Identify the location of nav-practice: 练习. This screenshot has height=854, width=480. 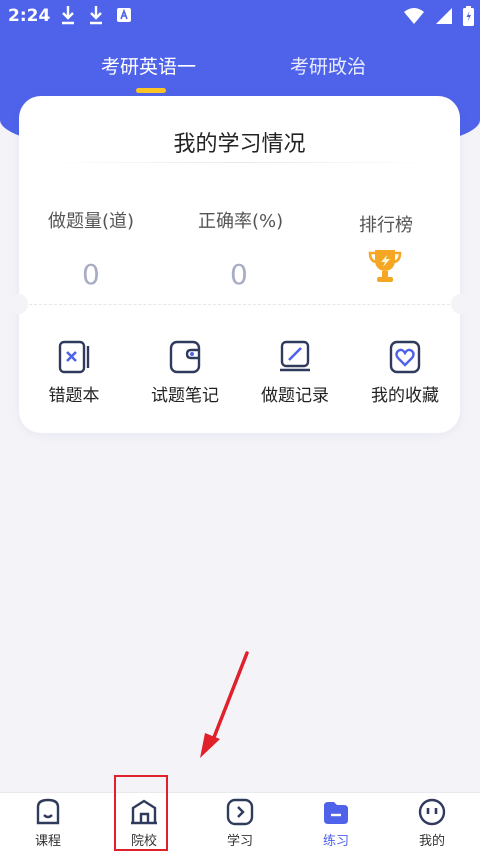
(336, 823).